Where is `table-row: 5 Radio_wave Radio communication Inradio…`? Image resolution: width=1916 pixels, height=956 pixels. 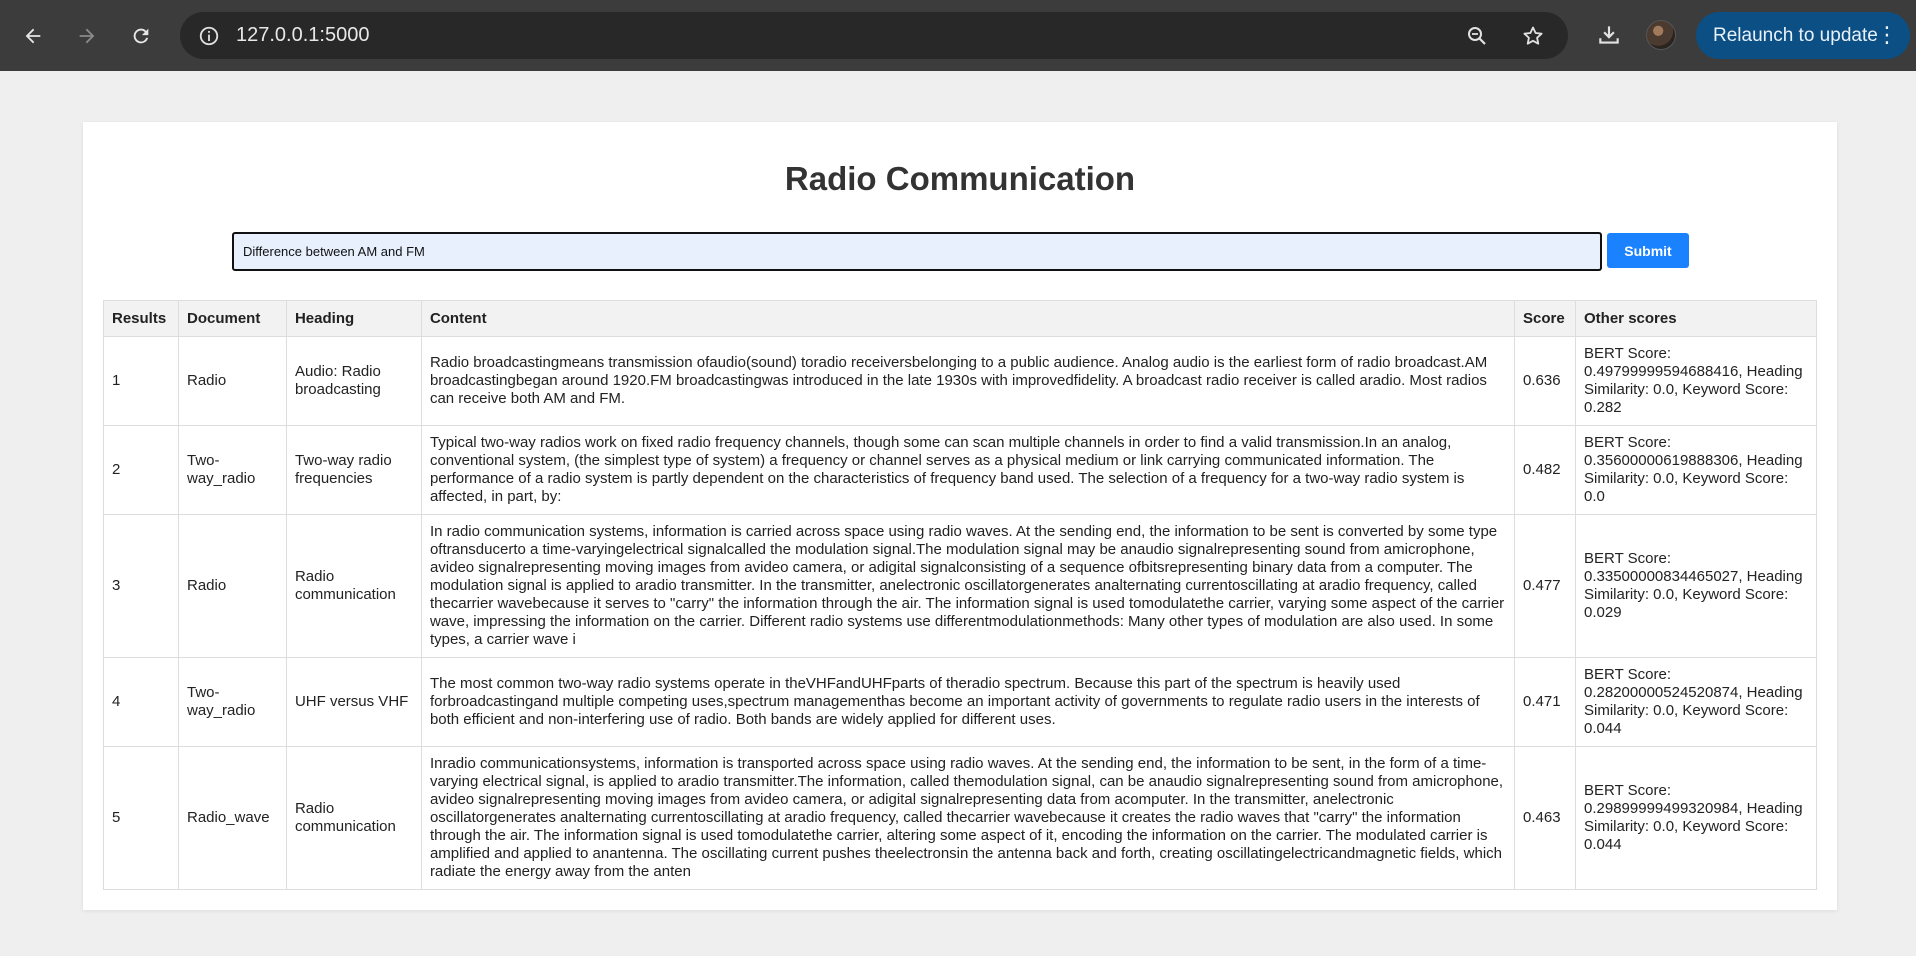 table-row: 5 Radio_wave Radio communication Inradio… is located at coordinates (960, 818).